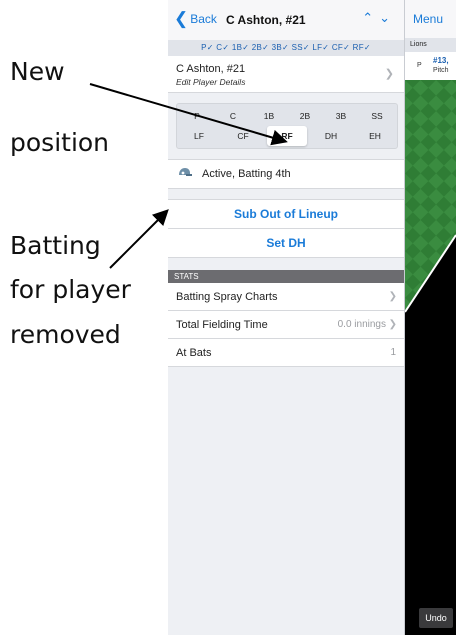 Image resolution: width=456 pixels, height=635 pixels. What do you see at coordinates (188, 176) in the screenshot?
I see `annotation-arrows` at bounding box center [188, 176].